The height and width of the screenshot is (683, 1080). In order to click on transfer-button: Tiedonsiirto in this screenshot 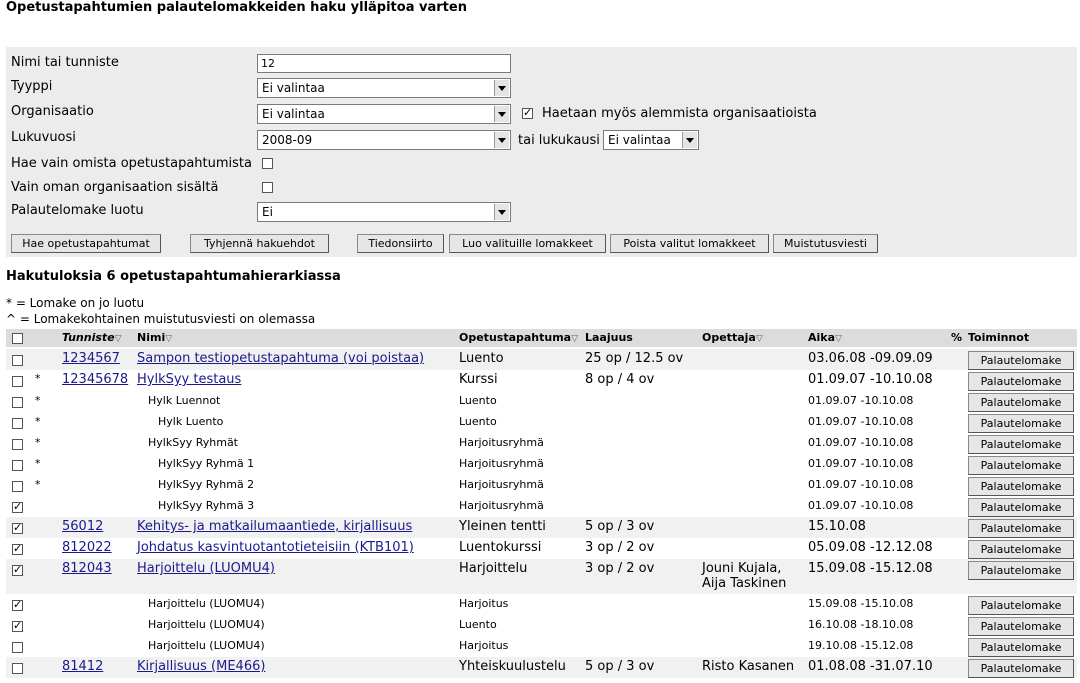, I will do `click(400, 243)`.